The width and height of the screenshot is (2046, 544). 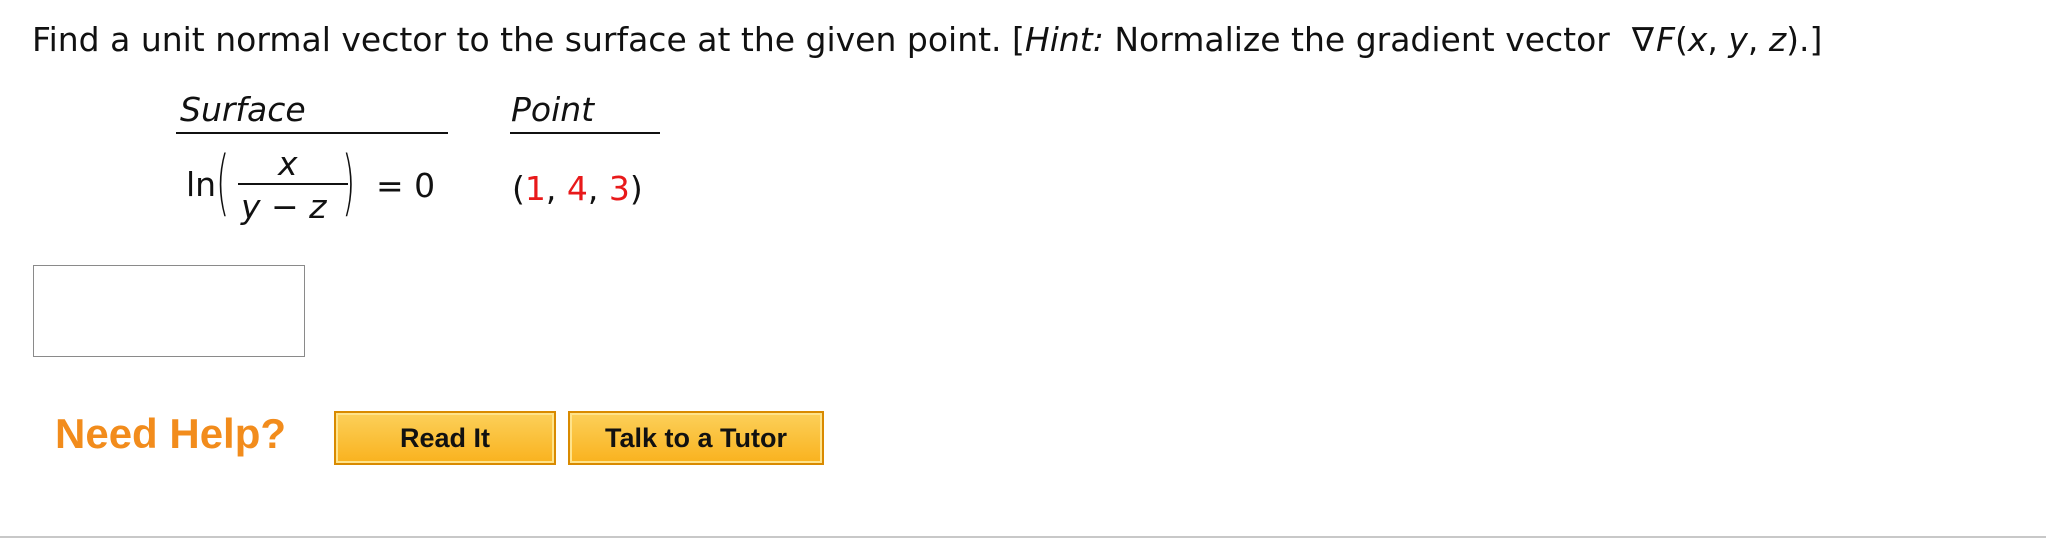 I want to click on left-paren: (, so click(x=223, y=184).